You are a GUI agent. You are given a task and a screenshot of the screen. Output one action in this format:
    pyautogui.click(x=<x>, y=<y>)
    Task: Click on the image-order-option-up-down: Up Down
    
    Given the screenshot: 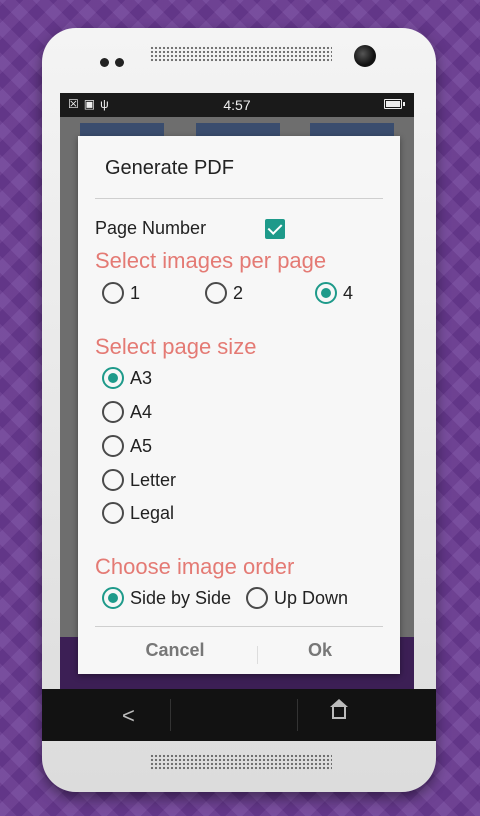 What is the action you would take?
    pyautogui.click(x=297, y=598)
    